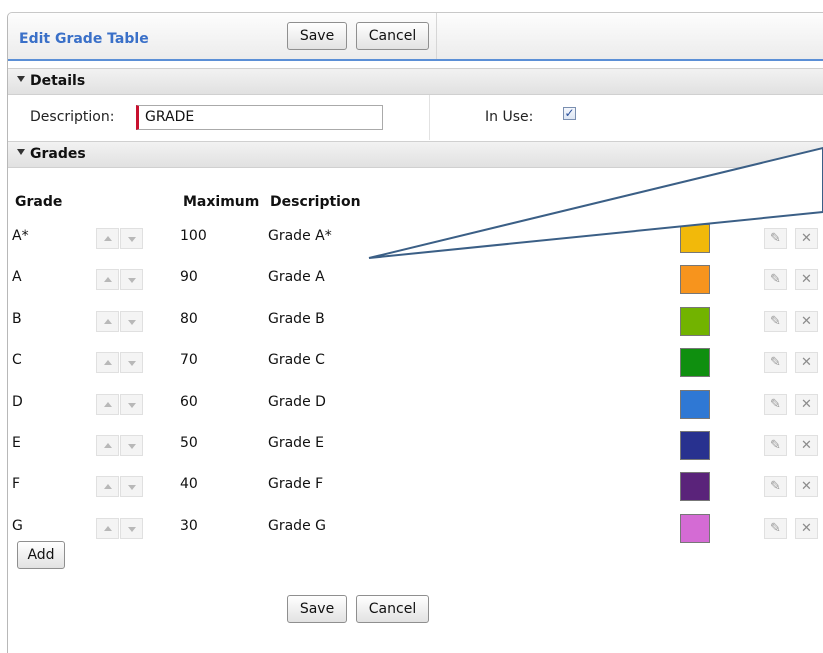 This screenshot has width=823, height=653. I want to click on callout-bubble, so click(595, 202).